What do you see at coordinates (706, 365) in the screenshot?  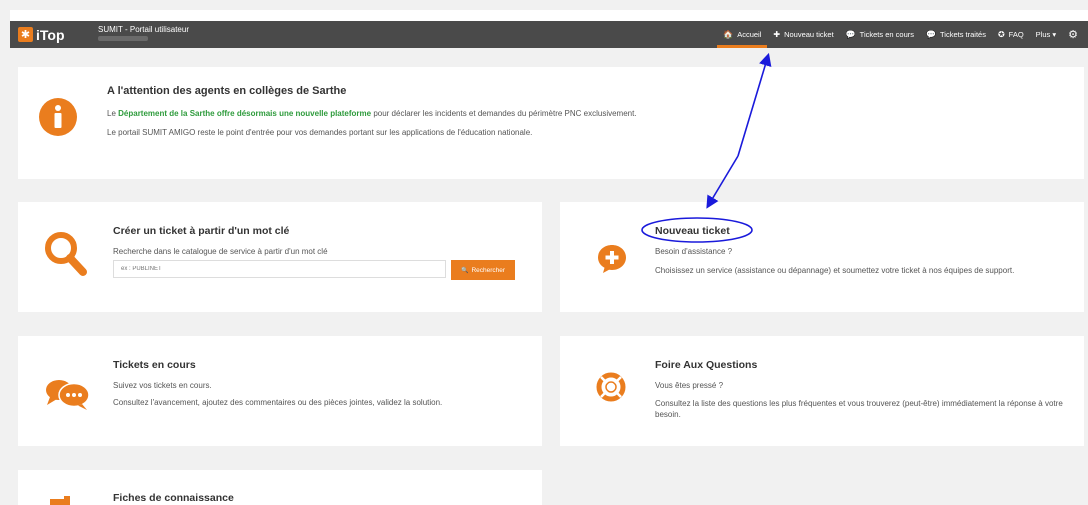 I see `faq-title: Foire Aux Questions` at bounding box center [706, 365].